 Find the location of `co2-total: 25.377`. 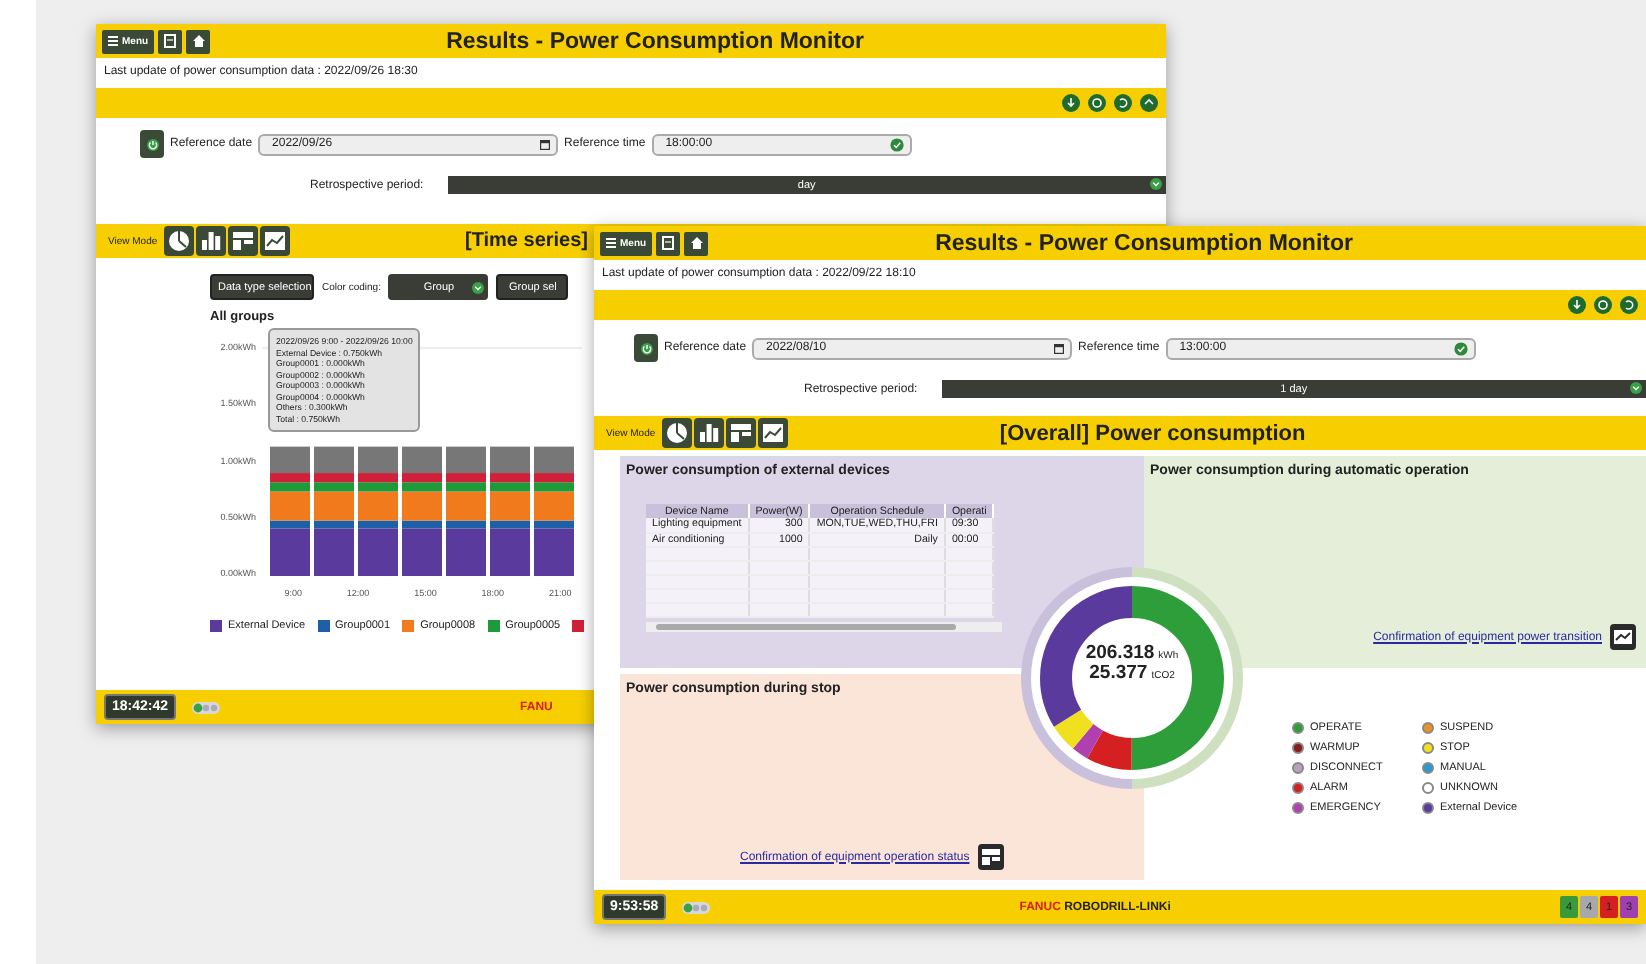

co2-total: 25.377 is located at coordinates (1118, 672).